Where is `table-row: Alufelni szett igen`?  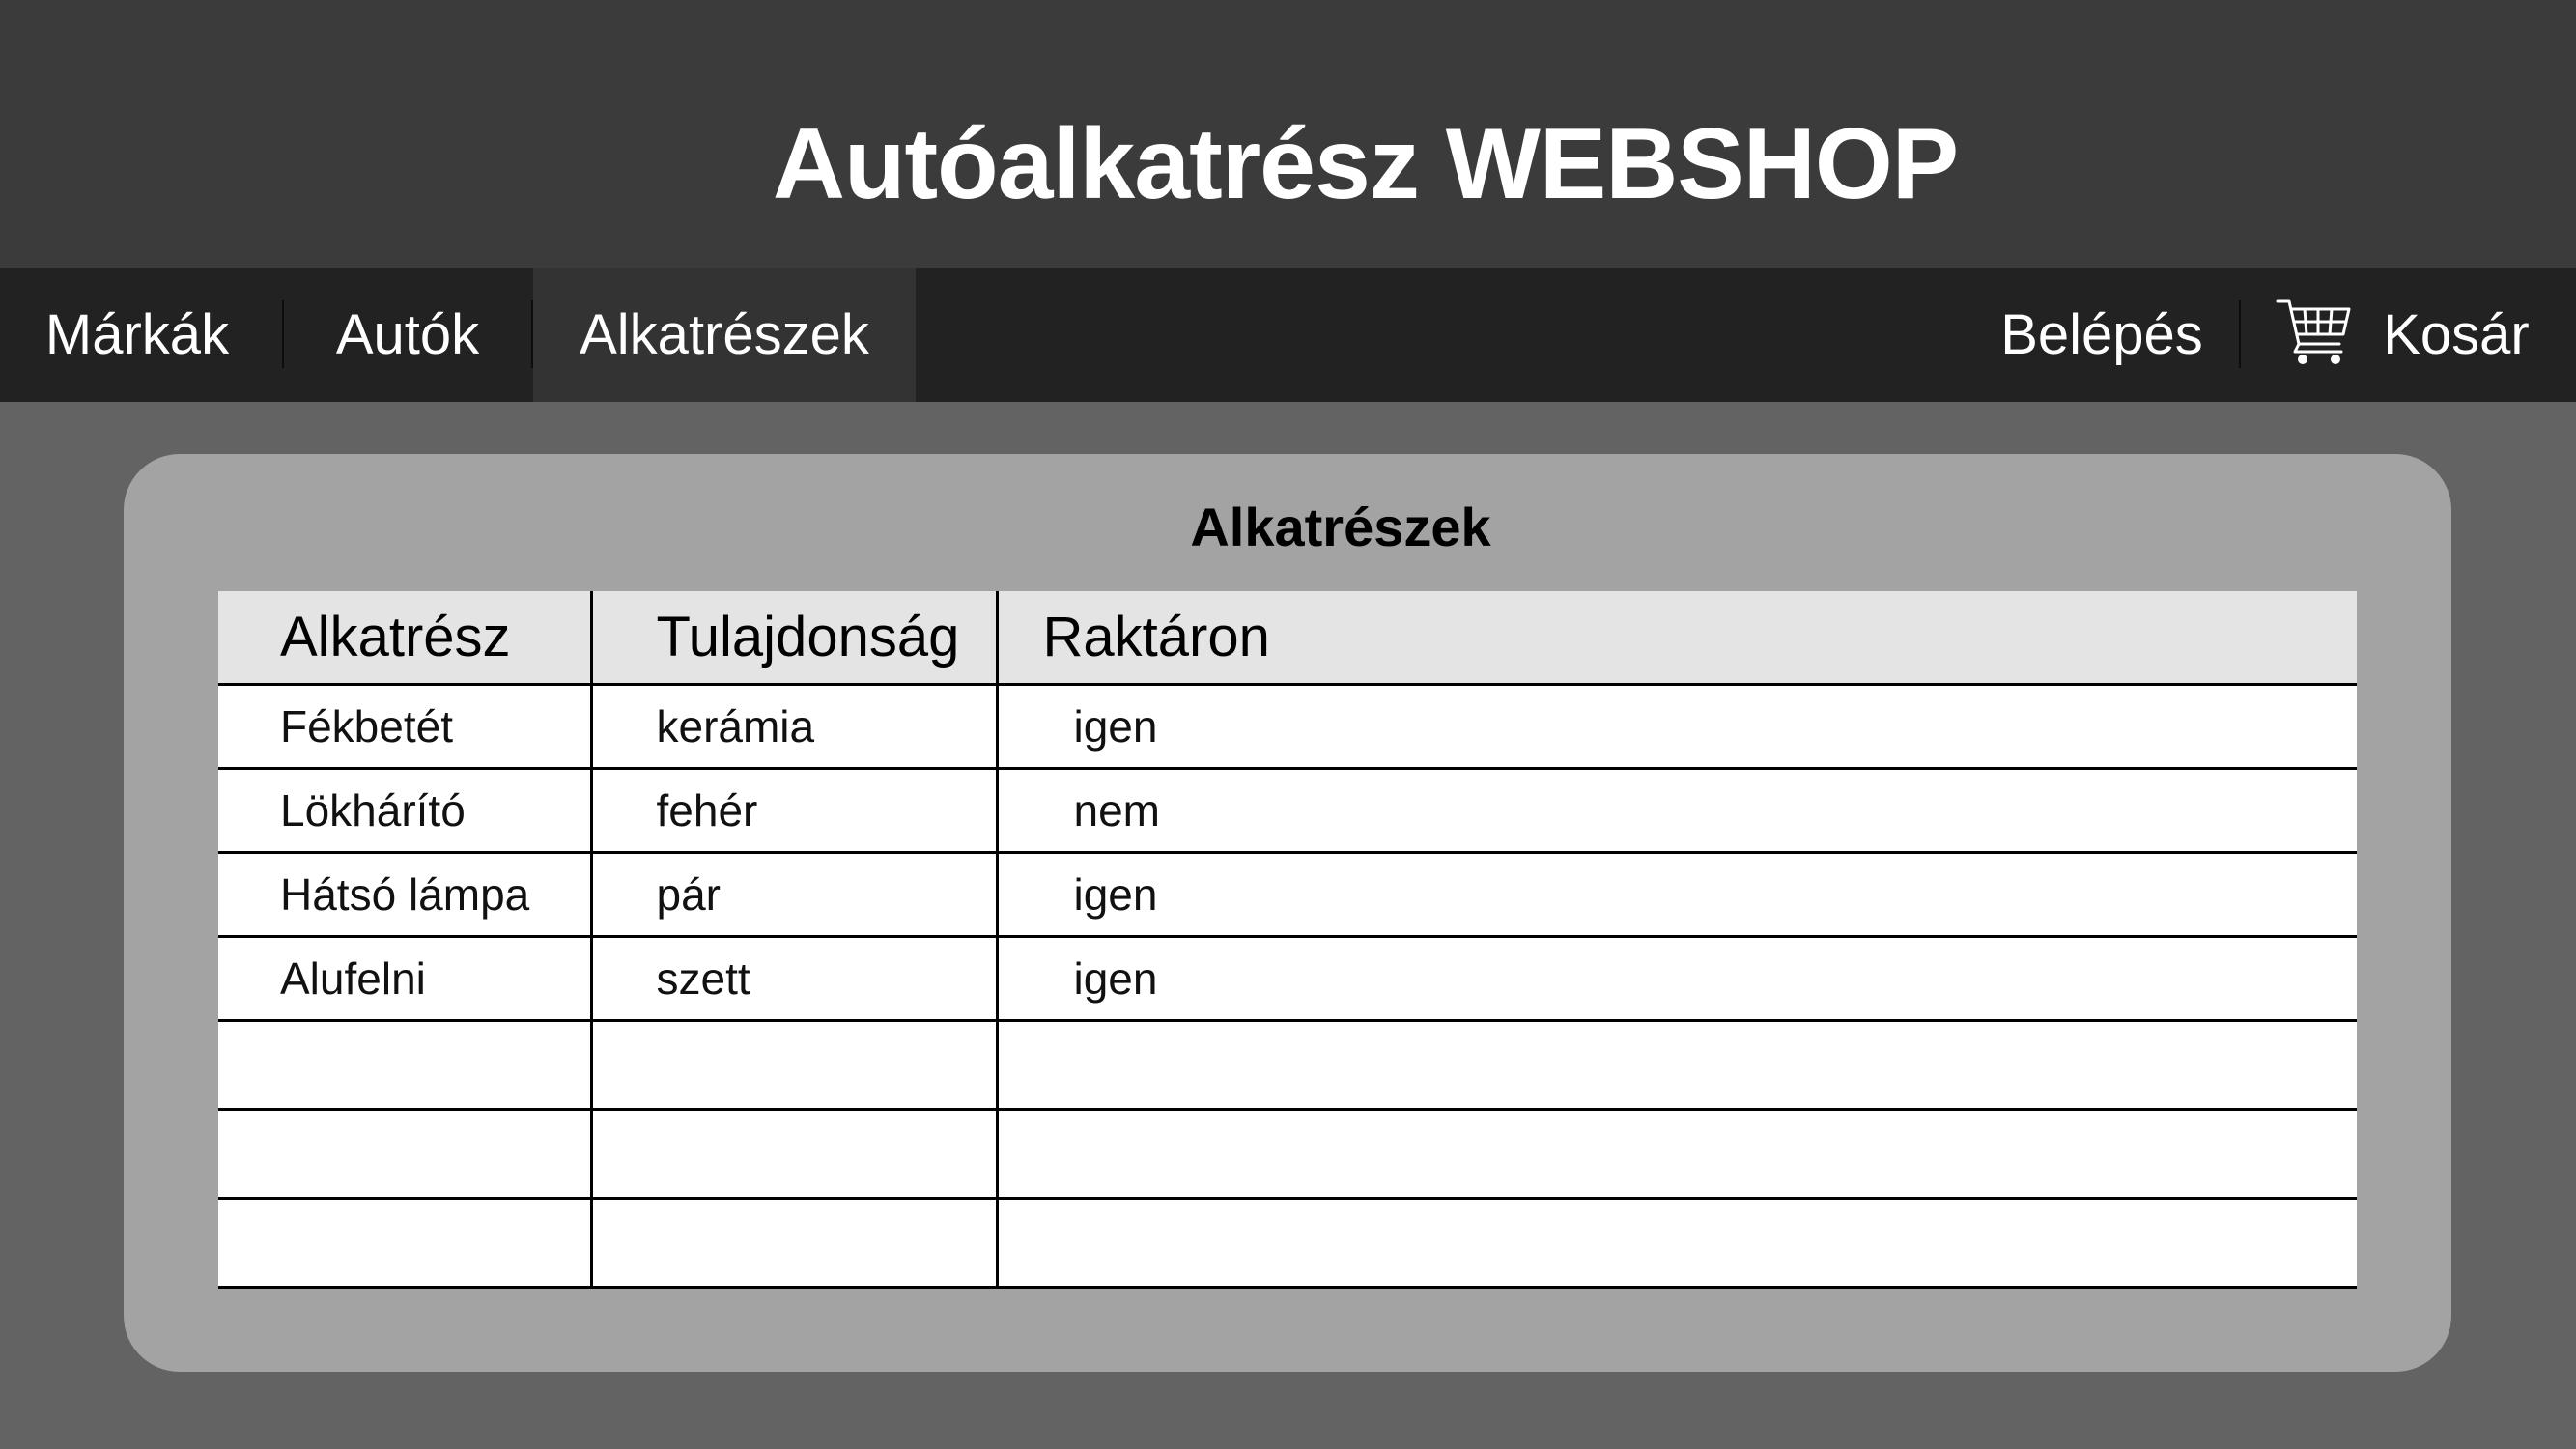
table-row: Alufelni szett igen is located at coordinates (1287, 979).